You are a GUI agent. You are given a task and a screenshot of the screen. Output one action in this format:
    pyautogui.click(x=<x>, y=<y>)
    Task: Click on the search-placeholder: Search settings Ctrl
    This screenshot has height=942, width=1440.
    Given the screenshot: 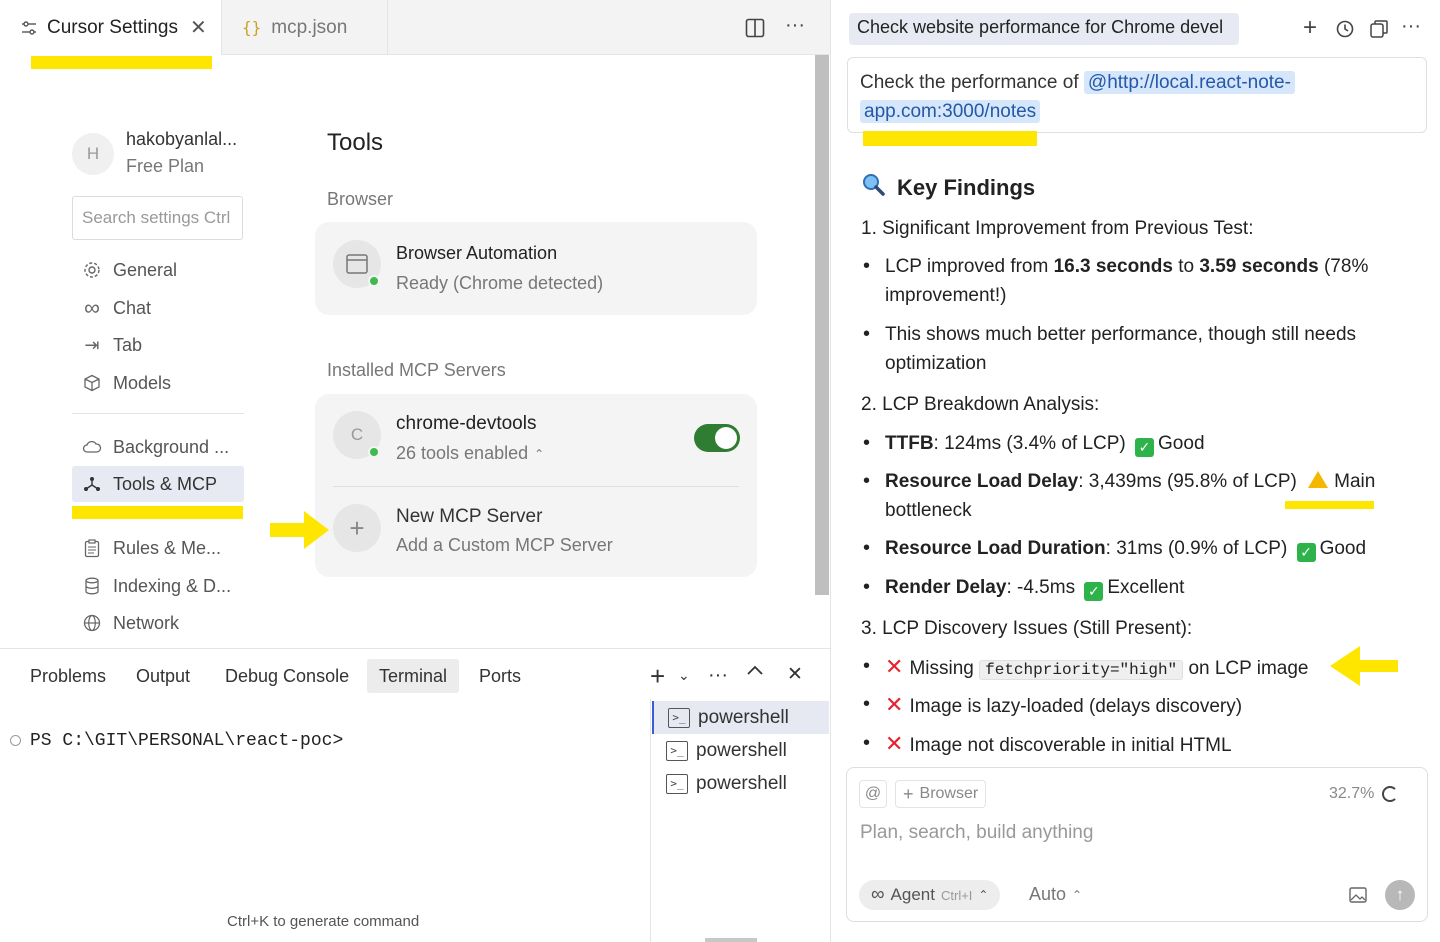 What is the action you would take?
    pyautogui.click(x=156, y=217)
    